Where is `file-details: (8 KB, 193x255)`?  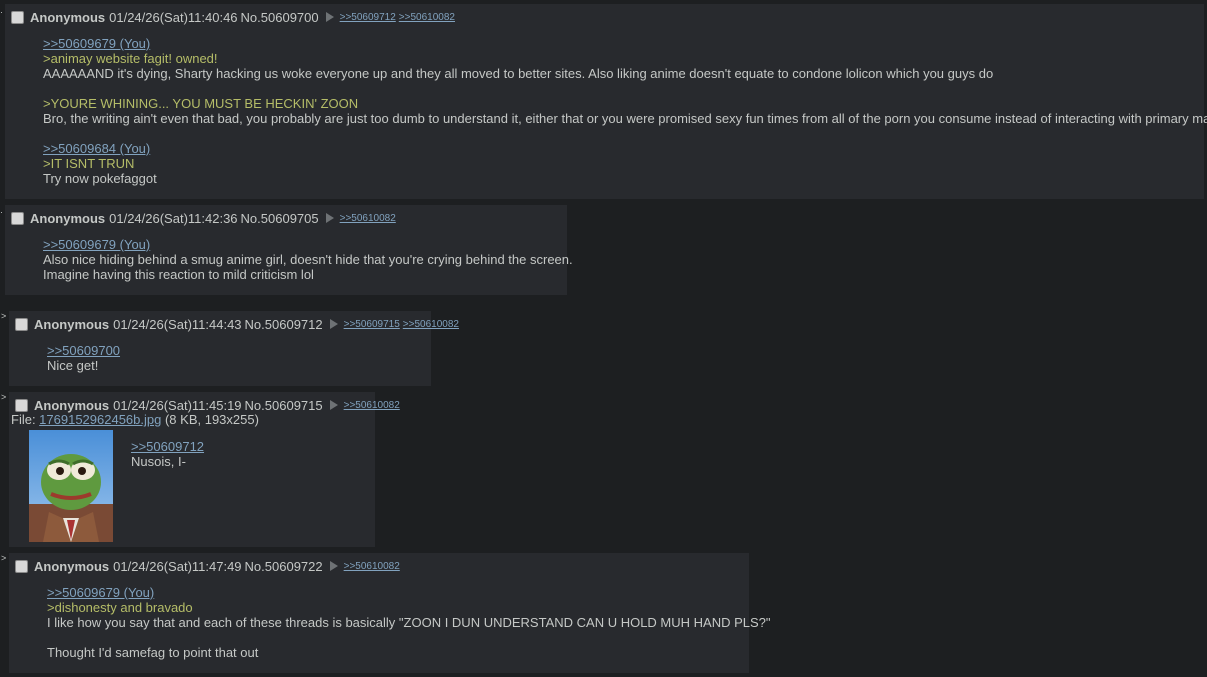
file-details: (8 KB, 193x255) is located at coordinates (210, 419).